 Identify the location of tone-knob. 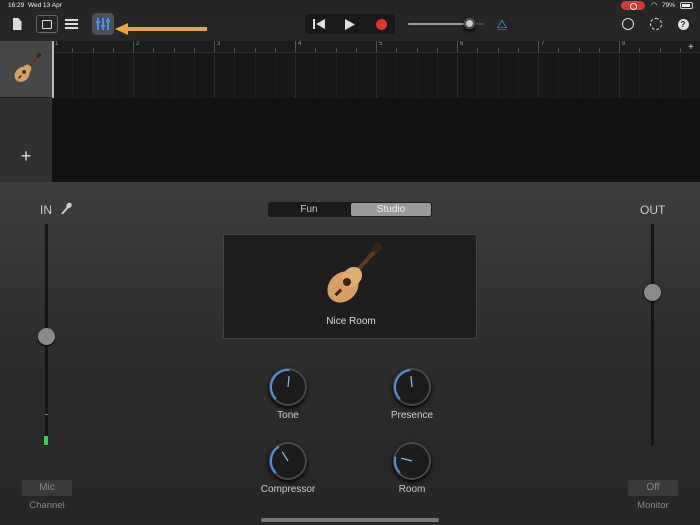
(288, 387).